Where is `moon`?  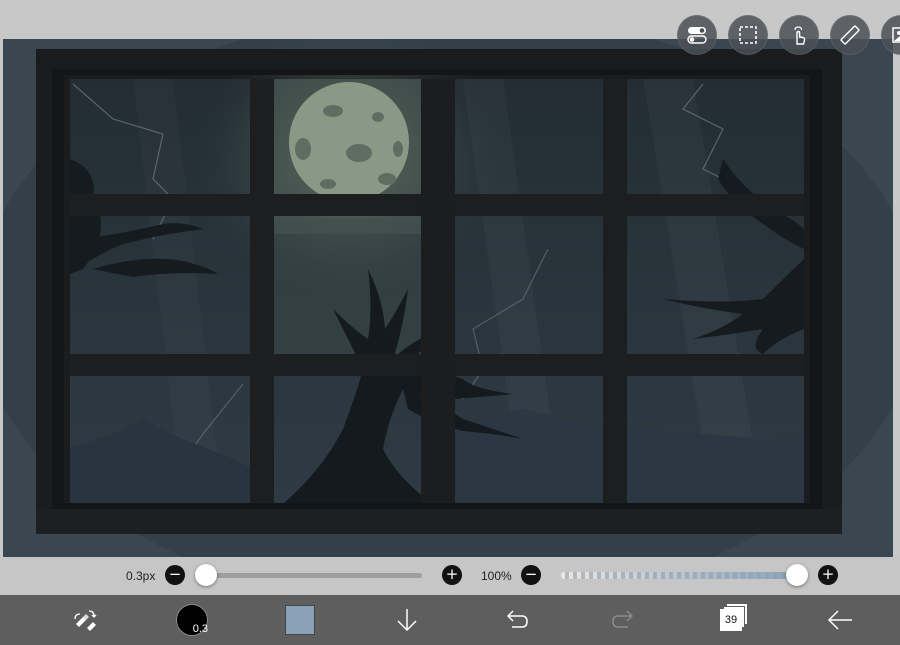
moon is located at coordinates (349, 142).